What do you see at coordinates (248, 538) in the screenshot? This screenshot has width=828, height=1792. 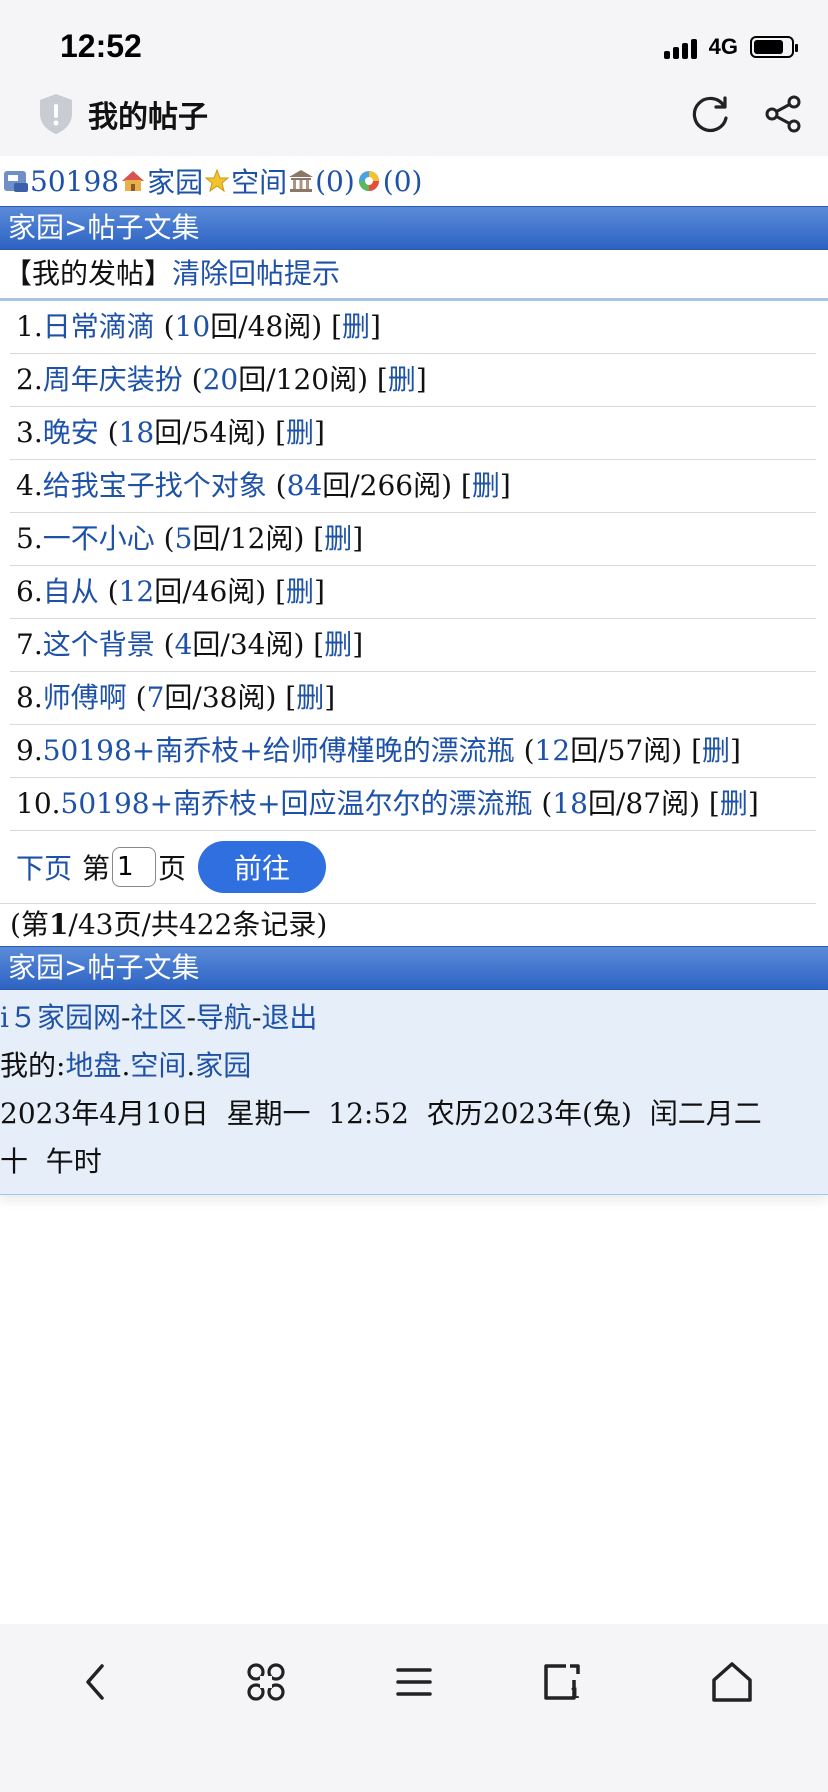 I see `post-read-count: 回/12阅)` at bounding box center [248, 538].